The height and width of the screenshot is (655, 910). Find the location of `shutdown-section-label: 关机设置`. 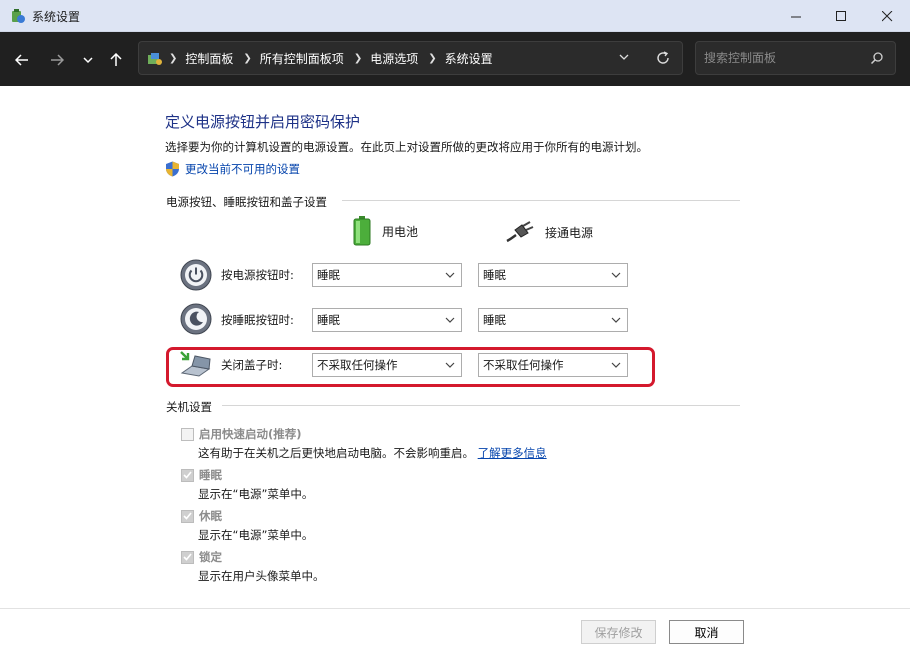

shutdown-section-label: 关机设置 is located at coordinates (189, 407).